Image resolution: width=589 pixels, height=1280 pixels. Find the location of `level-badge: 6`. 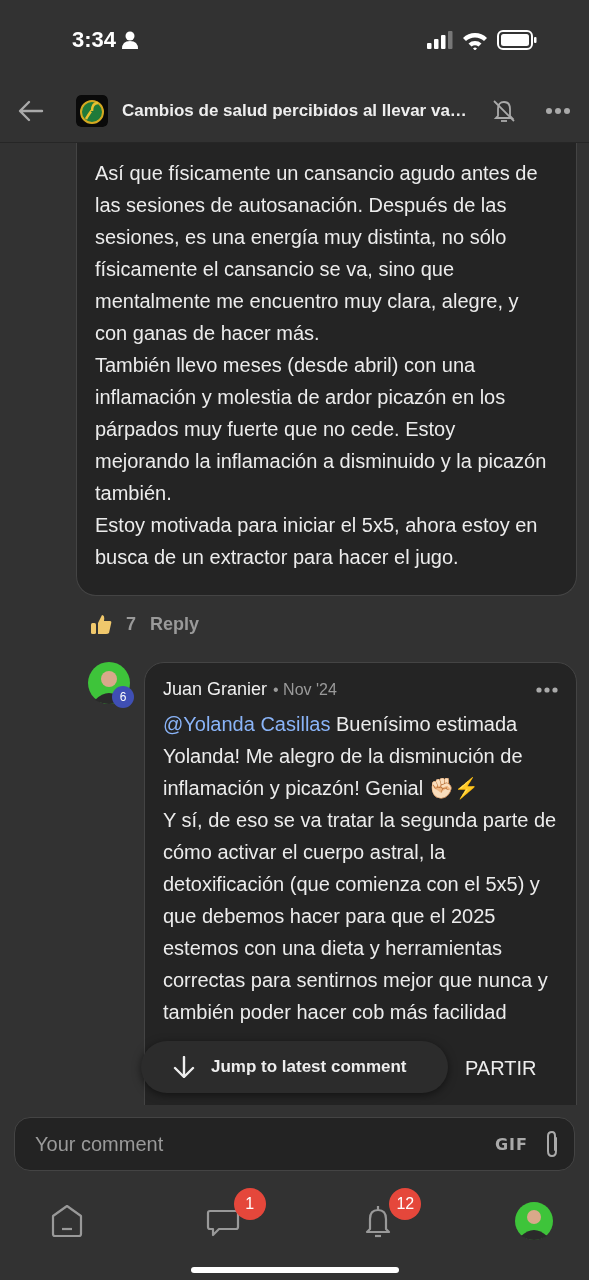

level-badge: 6 is located at coordinates (123, 697).